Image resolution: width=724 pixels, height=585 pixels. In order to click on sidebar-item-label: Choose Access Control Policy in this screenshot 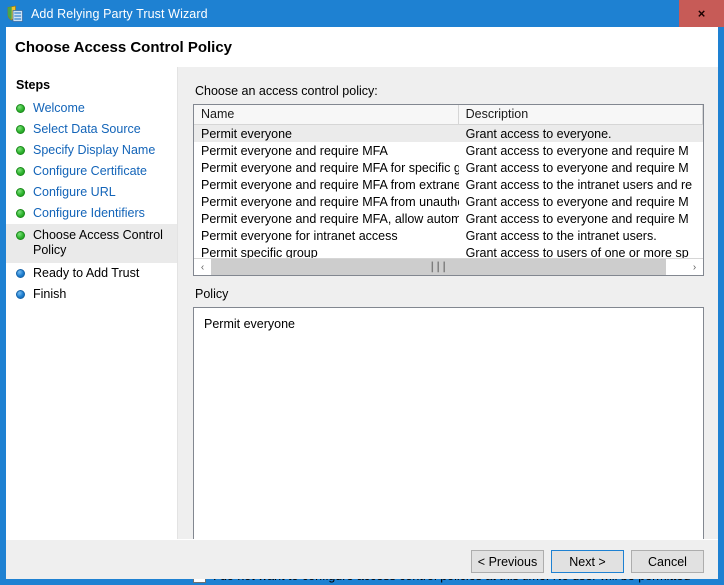, I will do `click(98, 242)`.